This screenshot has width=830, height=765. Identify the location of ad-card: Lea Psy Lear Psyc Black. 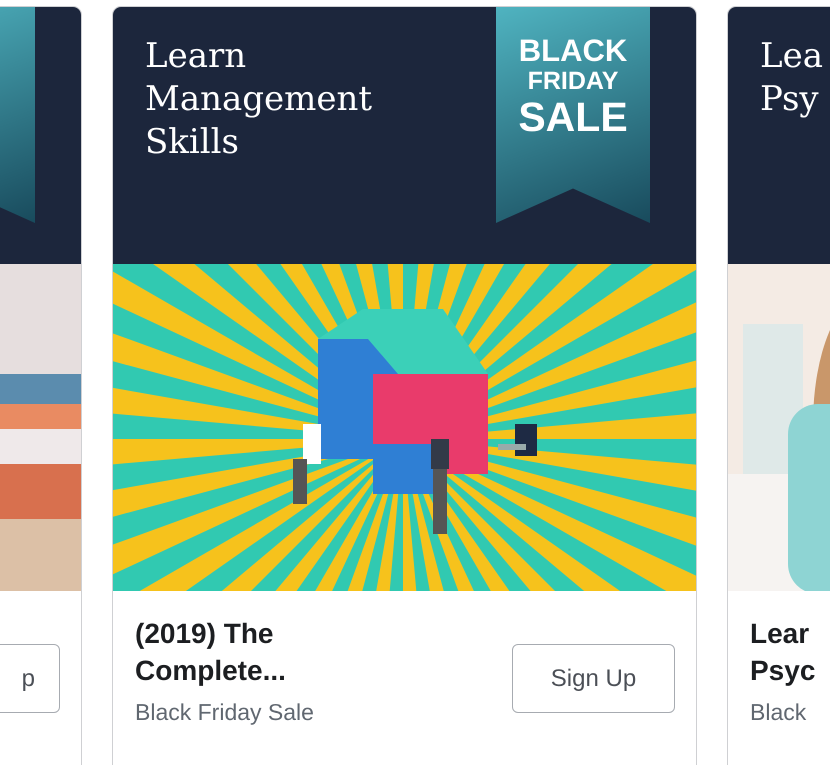
(778, 385).